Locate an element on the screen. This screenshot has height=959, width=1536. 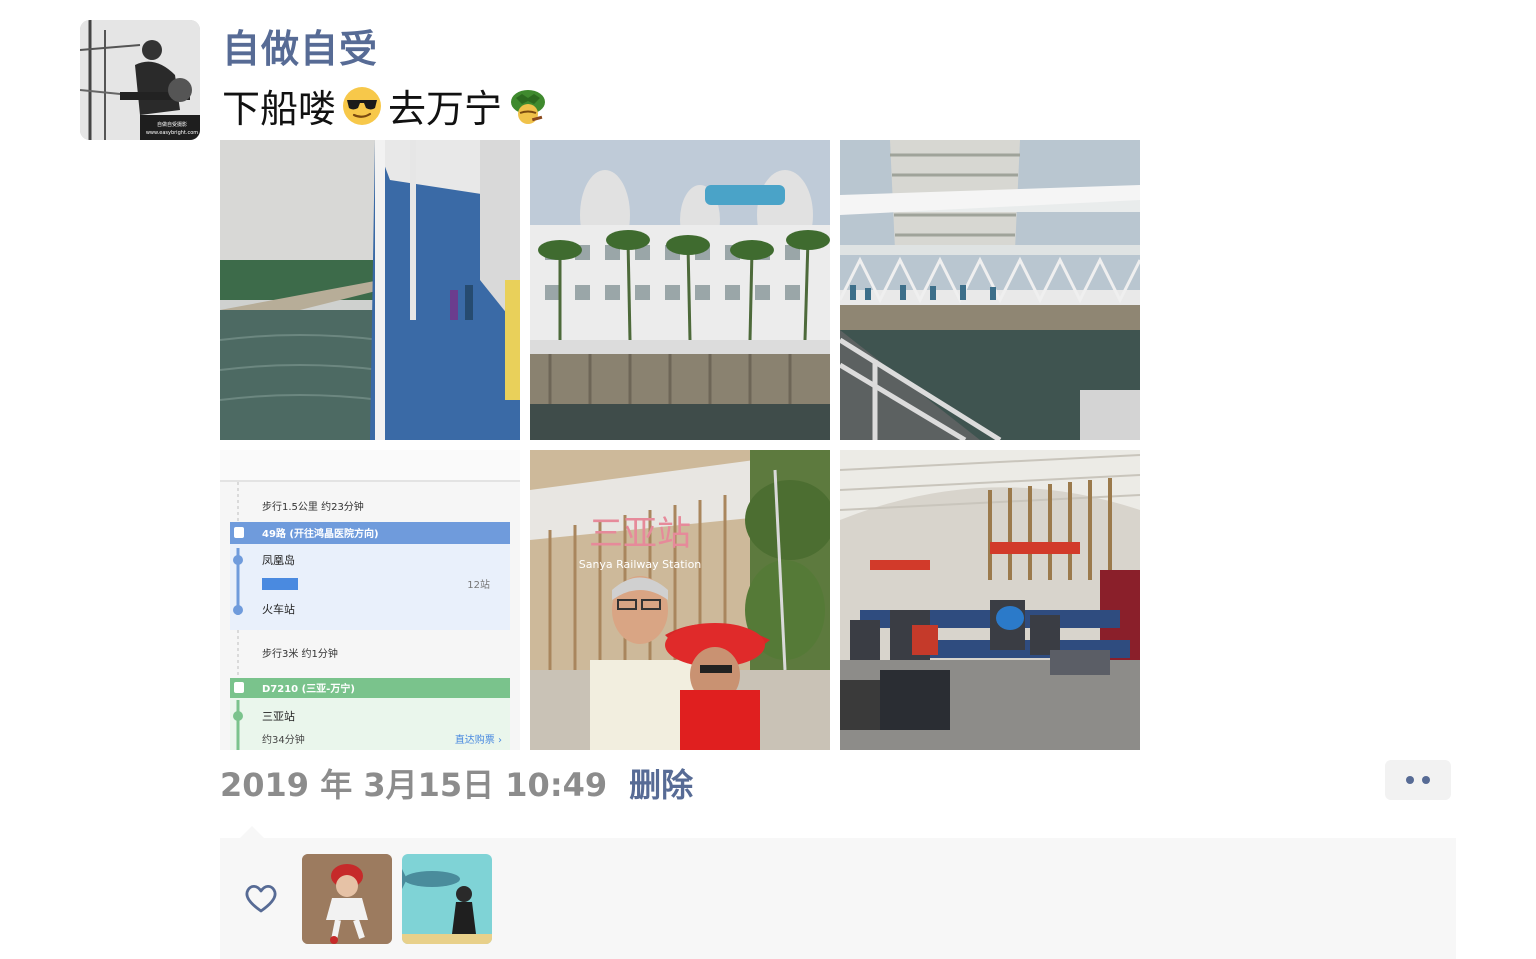
transit-walk-1: 步行1.5公里 约23分钟 is located at coordinates (313, 506).